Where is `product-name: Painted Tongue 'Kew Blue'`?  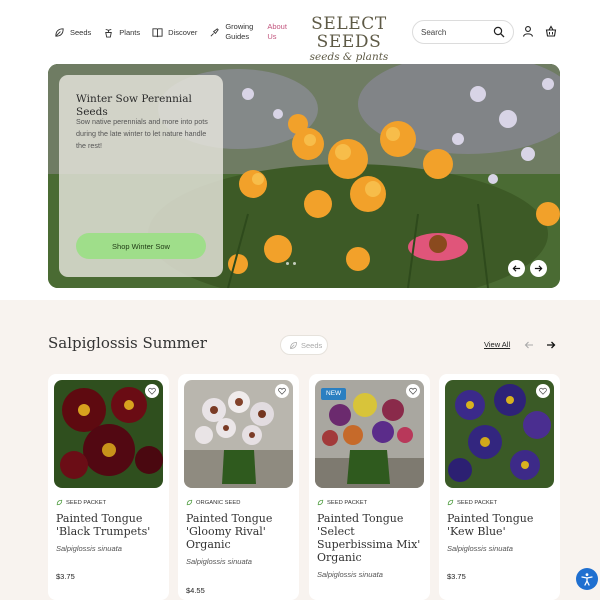 product-name: Painted Tongue 'Kew Blue' is located at coordinates (501, 525).